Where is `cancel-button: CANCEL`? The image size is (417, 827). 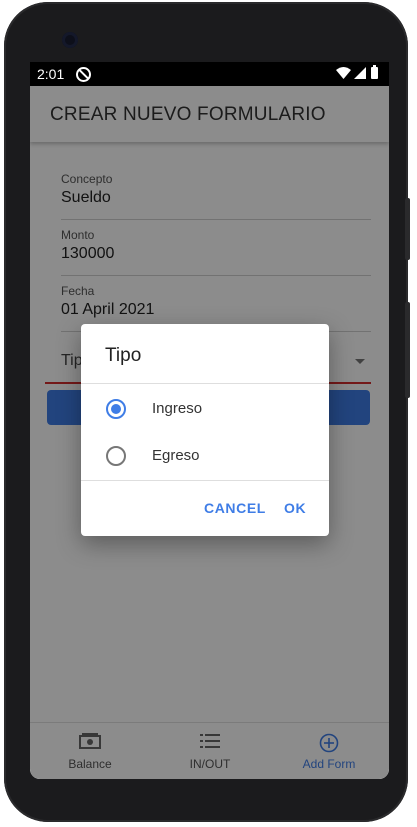
cancel-button: CANCEL is located at coordinates (235, 508).